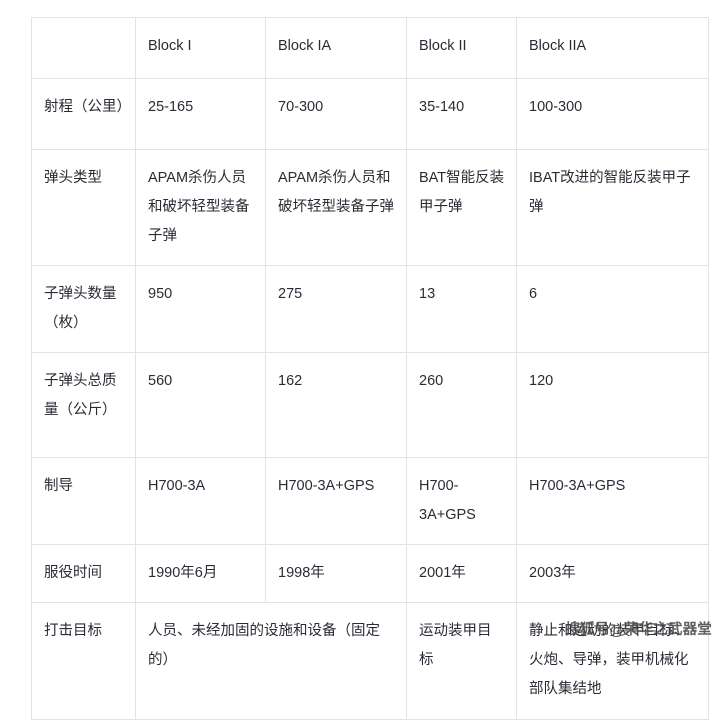 Image resolution: width=722 pixels, height=720 pixels. What do you see at coordinates (83, 114) in the screenshot?
I see `row-label-range: 射程（公里）` at bounding box center [83, 114].